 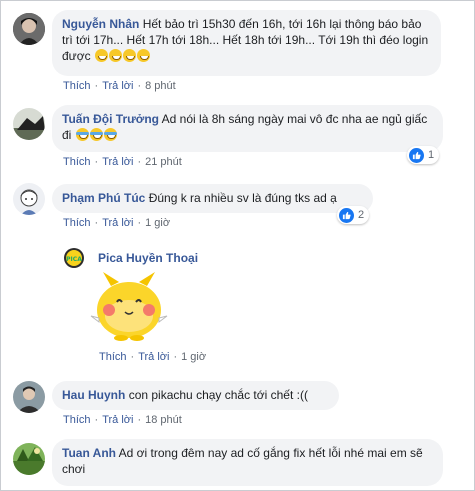 What do you see at coordinates (96, 135) in the screenshot?
I see `tears-of-joy-emoji-icon` at bounding box center [96, 135].